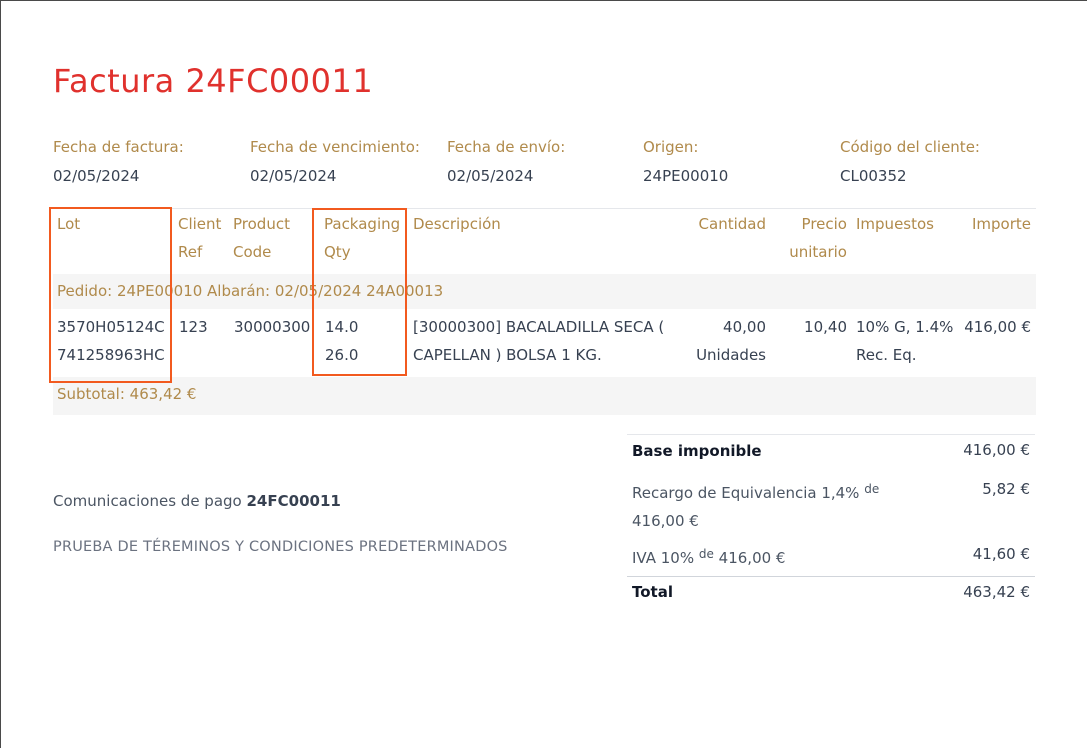  What do you see at coordinates (652, 592) in the screenshot?
I see `total-label: Total` at bounding box center [652, 592].